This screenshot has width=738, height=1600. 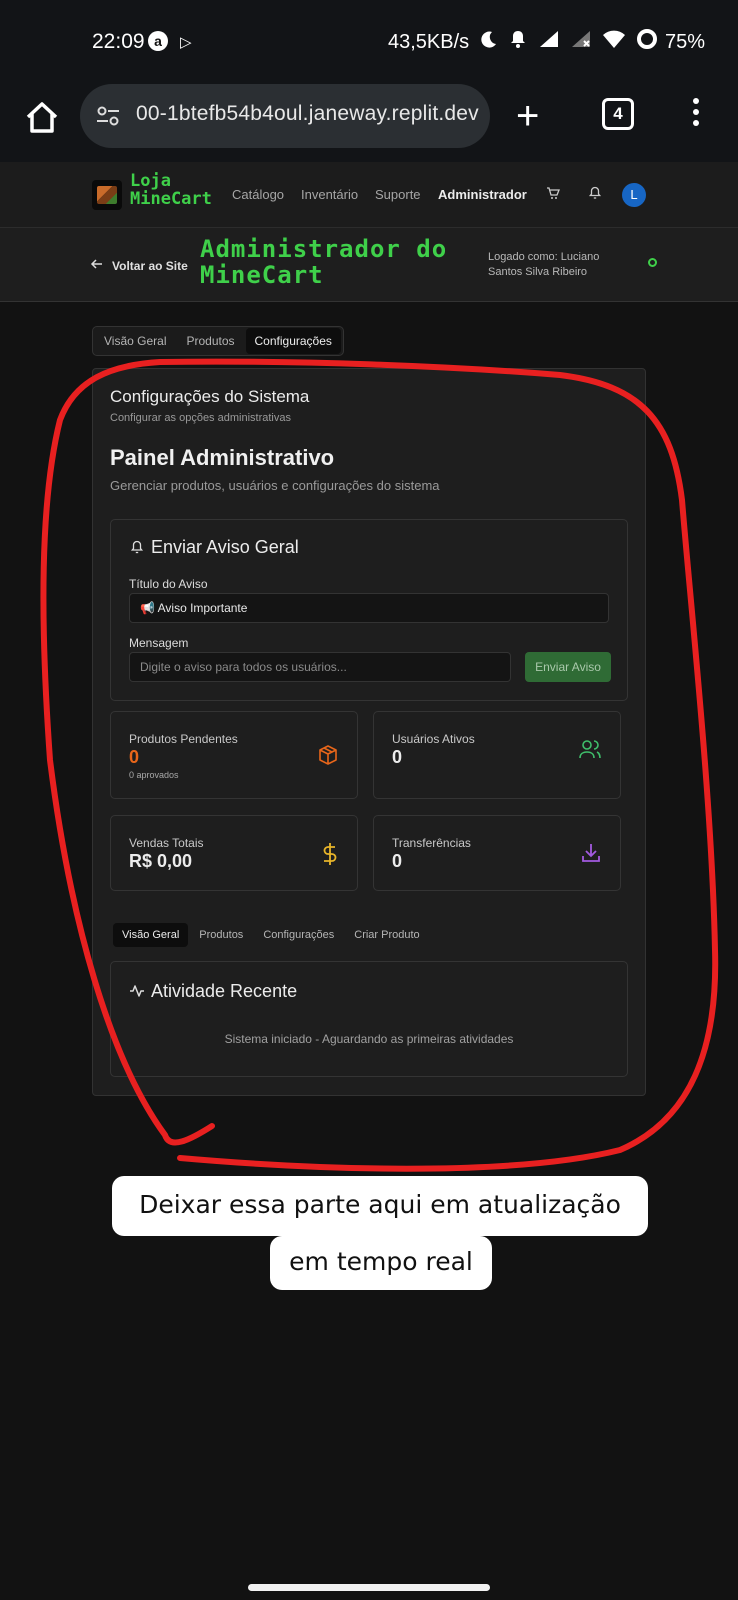 I want to click on wifi-icon, so click(x=614, y=41).